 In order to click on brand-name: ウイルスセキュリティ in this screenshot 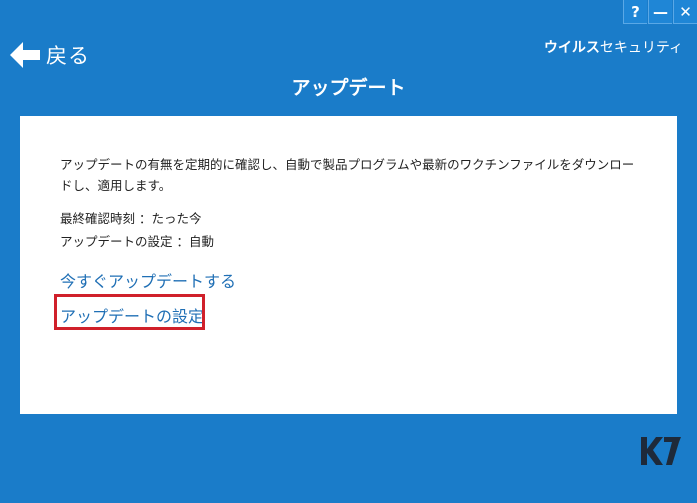, I will do `click(613, 47)`.